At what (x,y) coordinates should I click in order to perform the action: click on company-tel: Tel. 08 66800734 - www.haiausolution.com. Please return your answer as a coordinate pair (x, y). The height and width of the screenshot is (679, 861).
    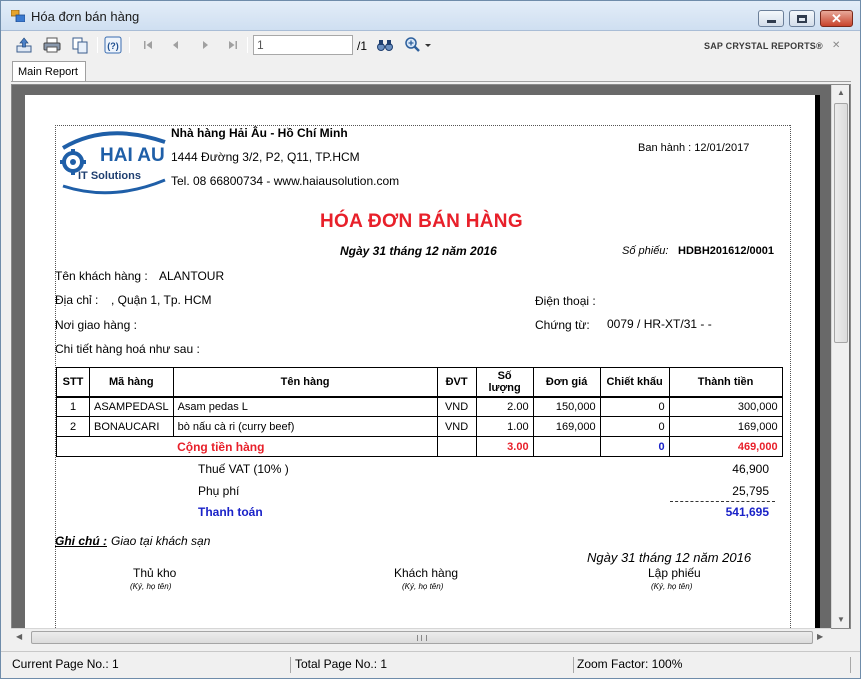
    Looking at the image, I should click on (285, 181).